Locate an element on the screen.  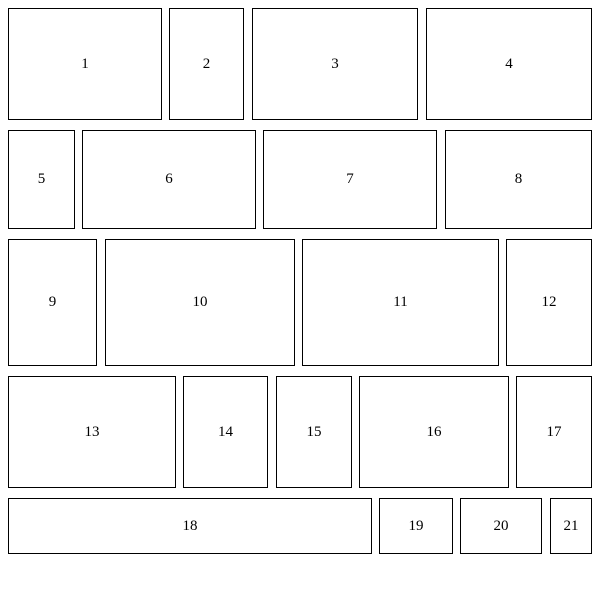
box-18: 18 is located at coordinates (190, 526).